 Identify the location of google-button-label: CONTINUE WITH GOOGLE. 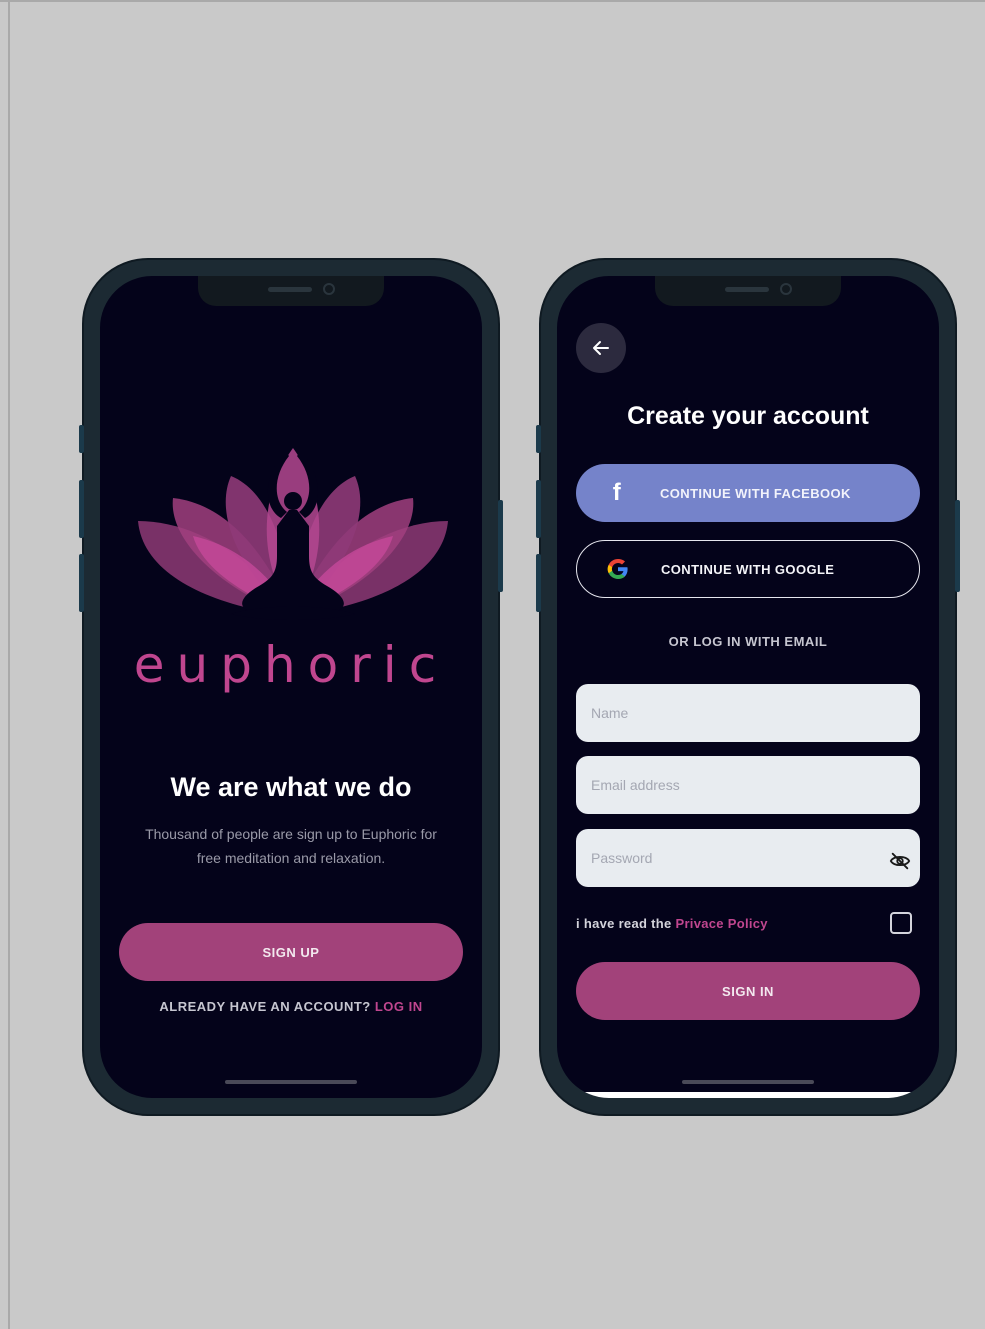
(748, 569).